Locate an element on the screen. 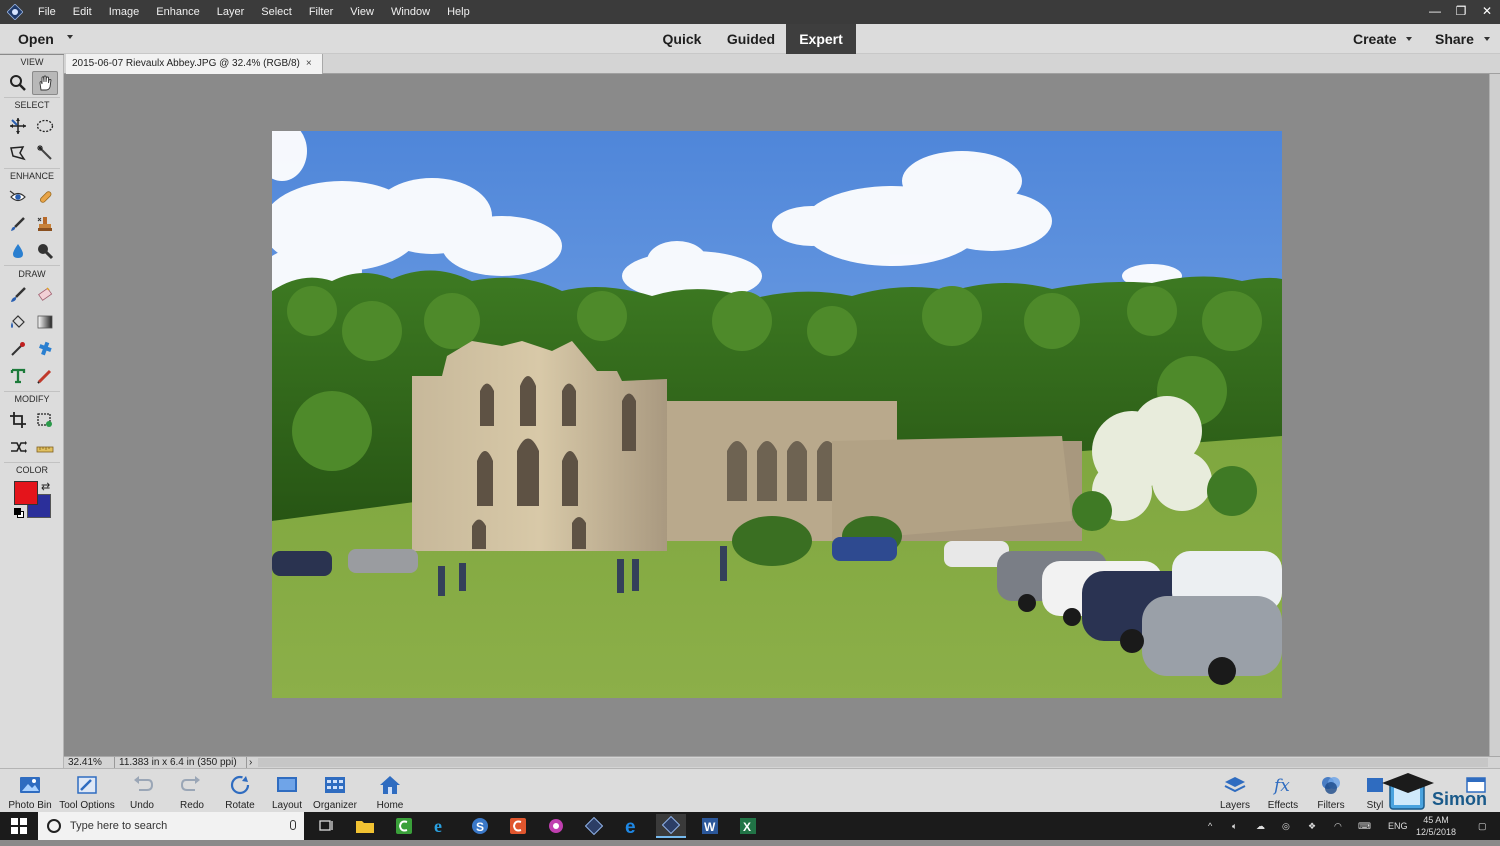  open-button: Open is located at coordinates (36, 39).